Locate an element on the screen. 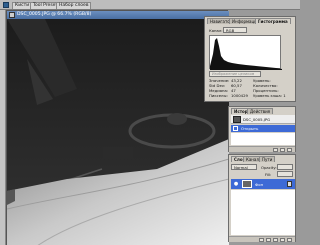  new-group-icon is located at coordinates (268, 240).